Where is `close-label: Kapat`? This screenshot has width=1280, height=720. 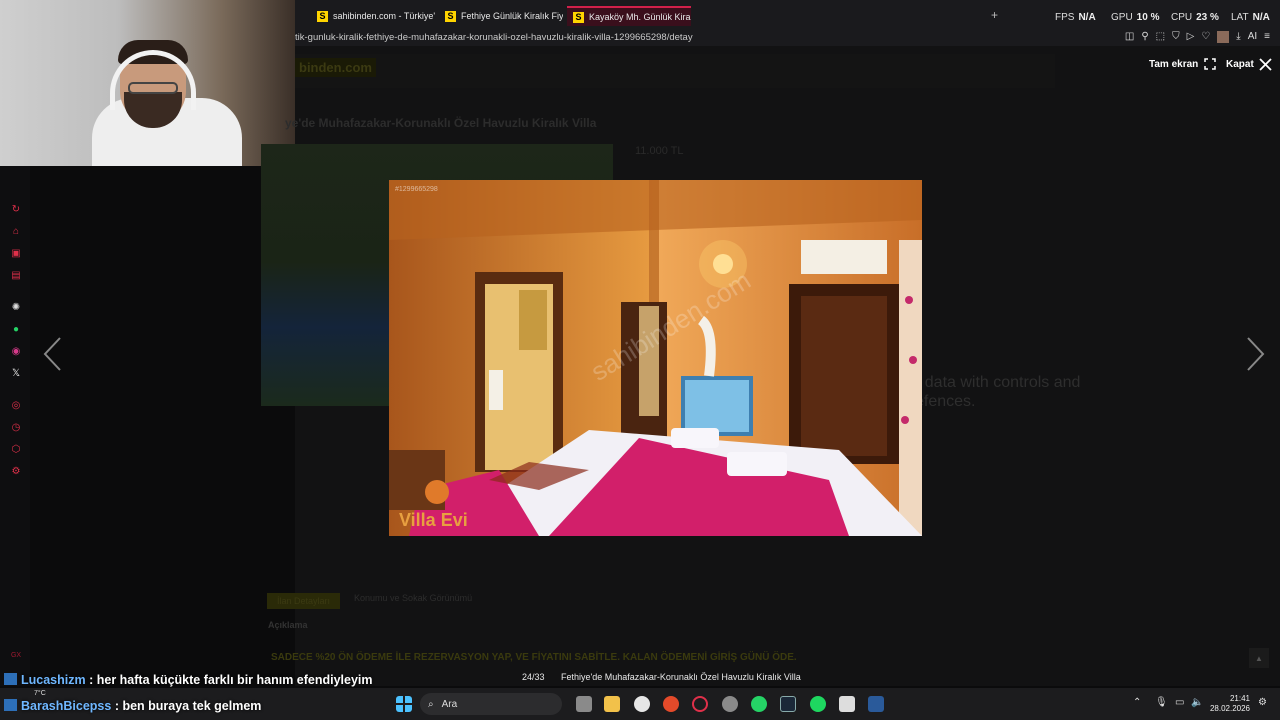
close-label: Kapat is located at coordinates (1240, 64).